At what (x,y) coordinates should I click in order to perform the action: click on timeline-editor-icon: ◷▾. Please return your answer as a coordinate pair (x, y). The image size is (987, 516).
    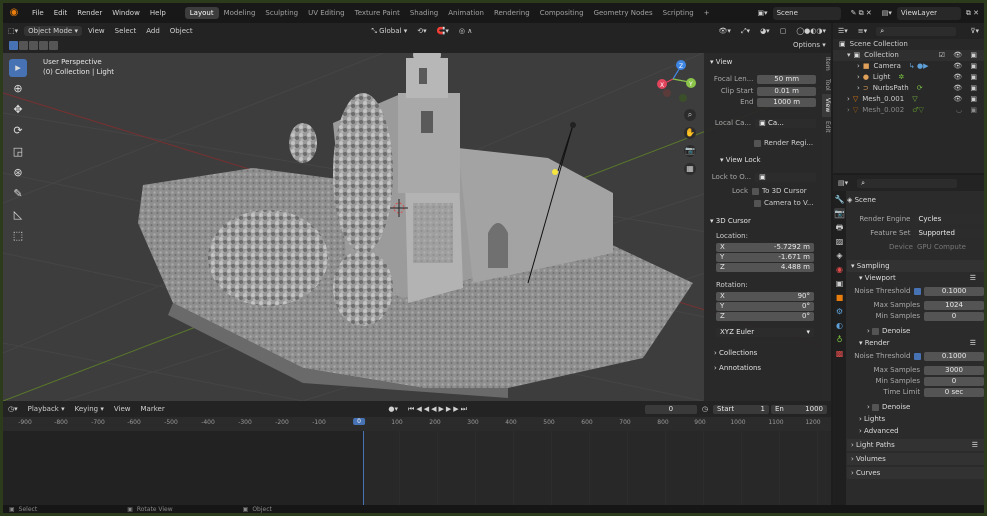
    Looking at the image, I should click on (13, 409).